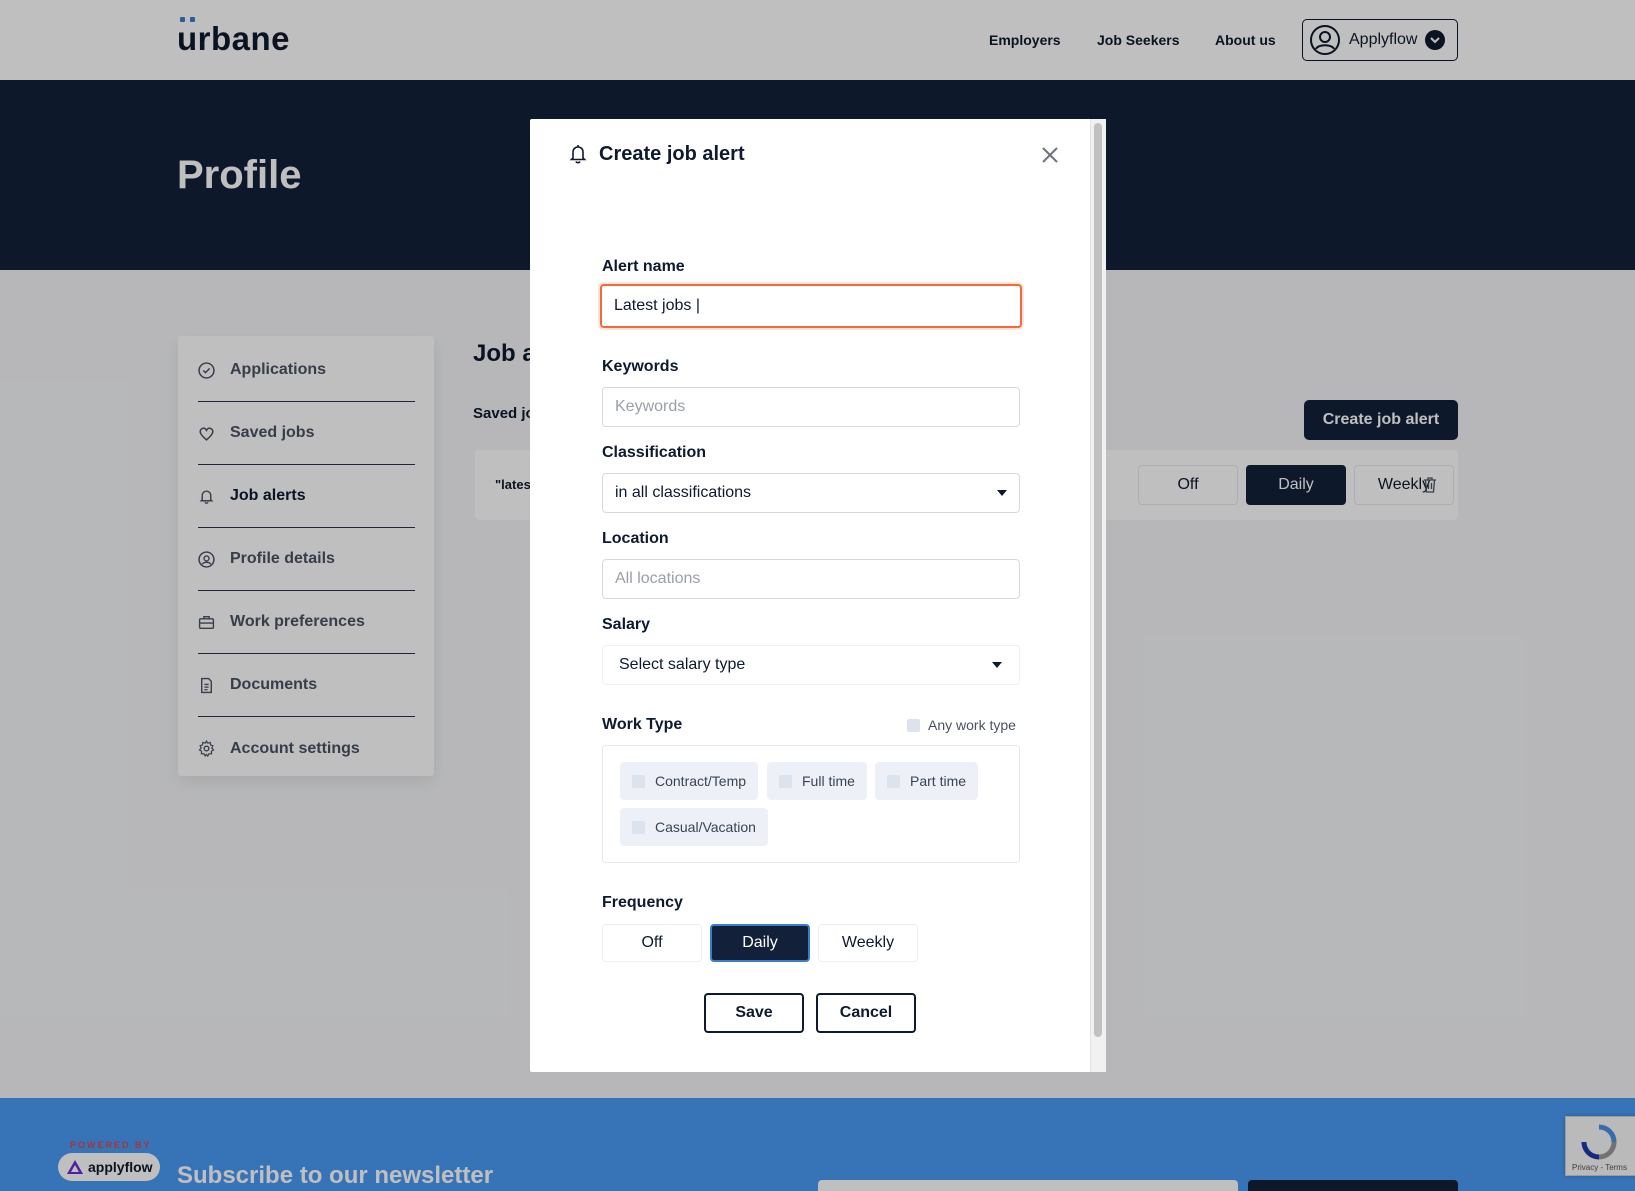 This screenshot has height=1191, width=1635. What do you see at coordinates (701, 781) in the screenshot?
I see `work-type-label: Contract/Temp` at bounding box center [701, 781].